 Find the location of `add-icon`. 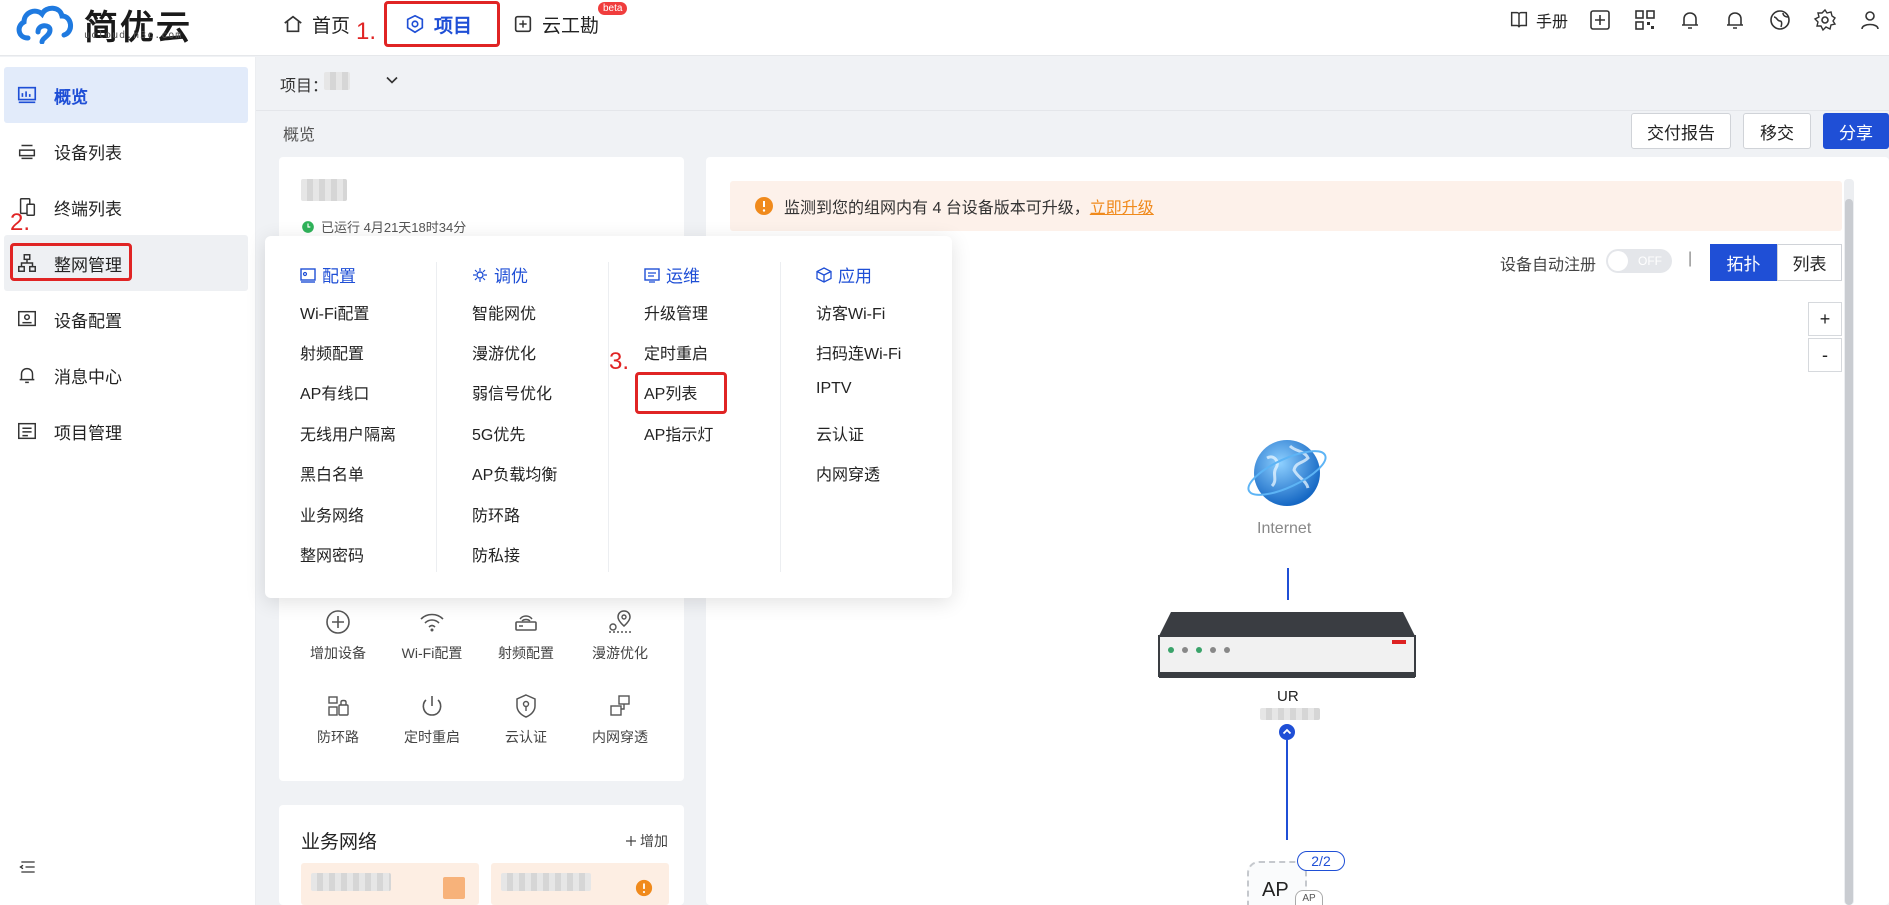

add-icon is located at coordinates (1600, 20).